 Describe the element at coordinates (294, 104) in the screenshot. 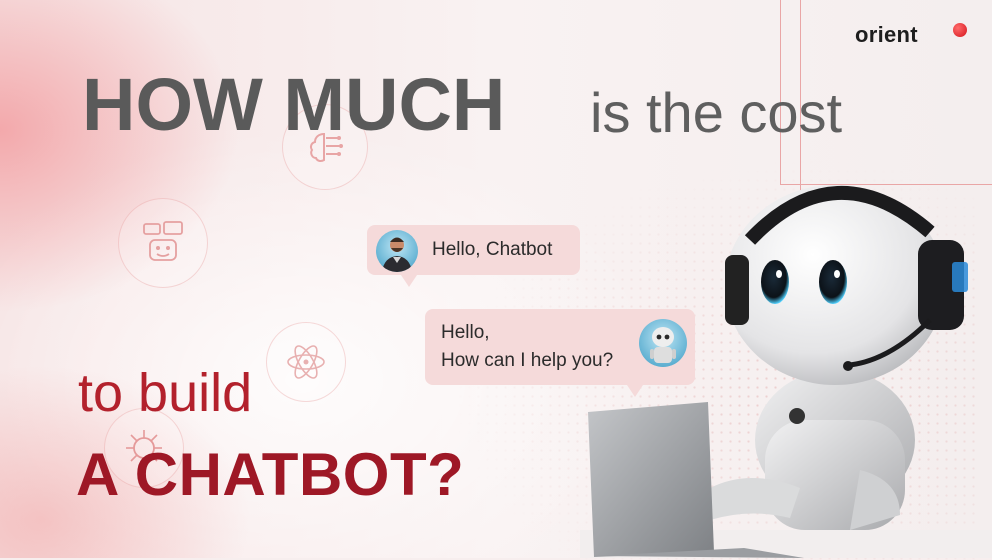

I see `headline-how-much: HOW MUCH` at that location.